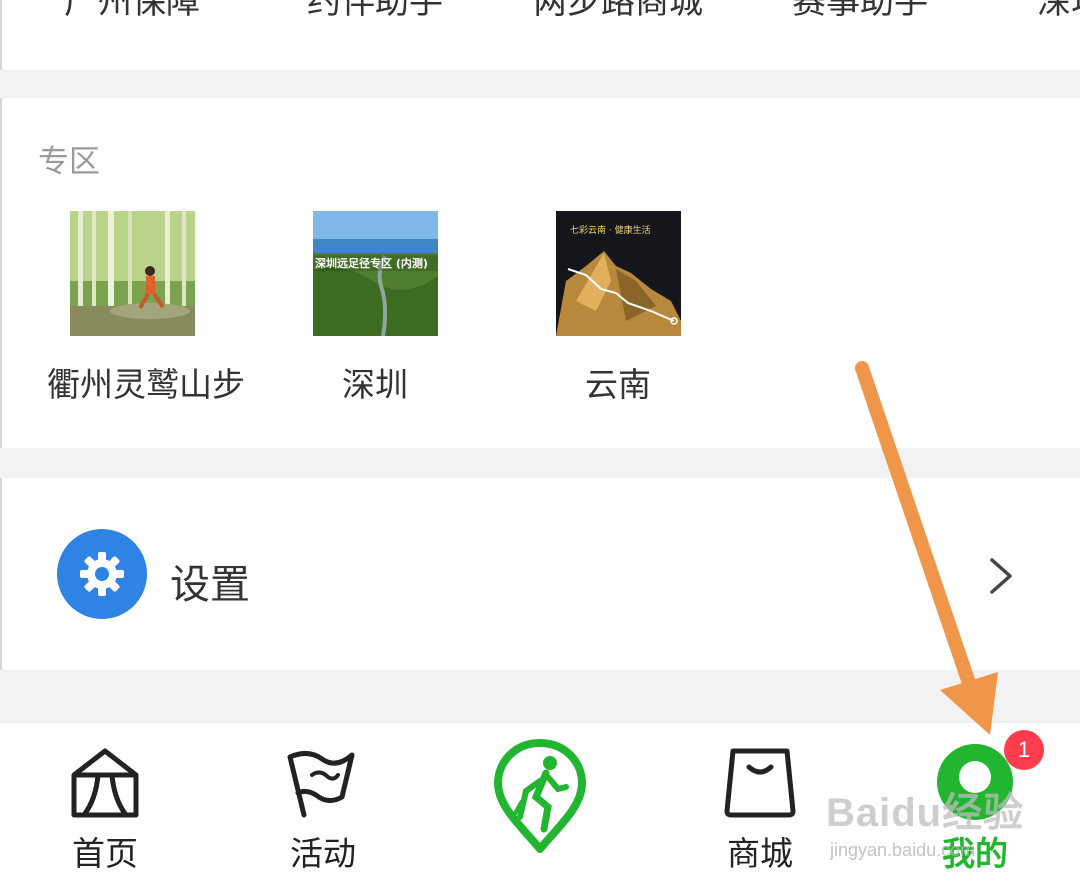 The height and width of the screenshot is (877, 1080). Describe the element at coordinates (105, 783) in the screenshot. I see `home-tent-icon` at that location.